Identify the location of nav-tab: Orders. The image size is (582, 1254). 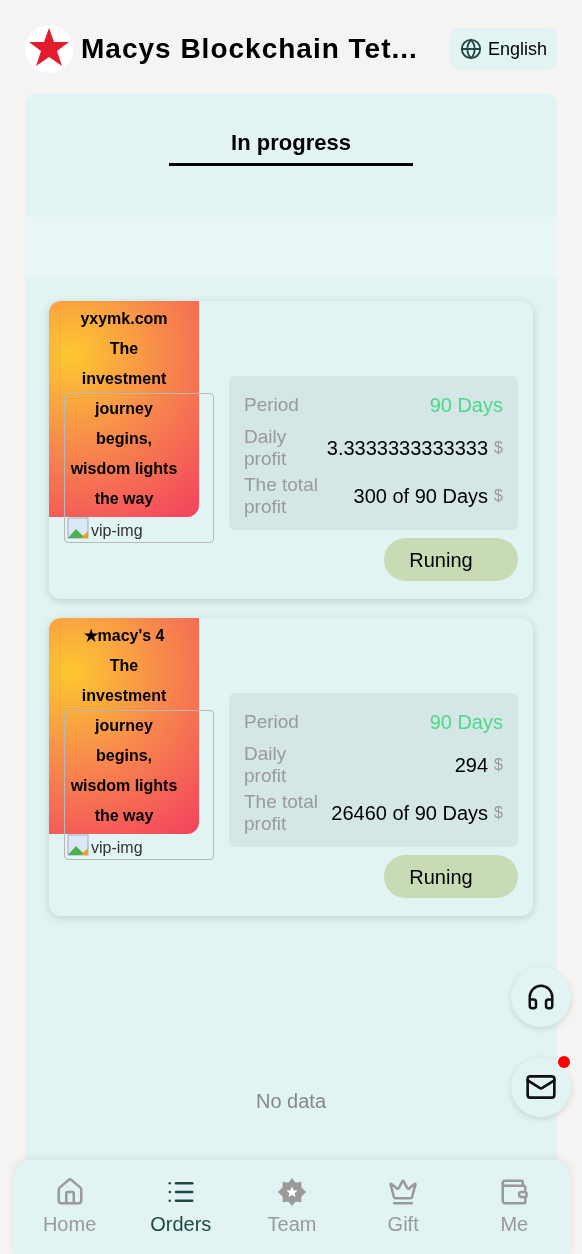
(180, 1208).